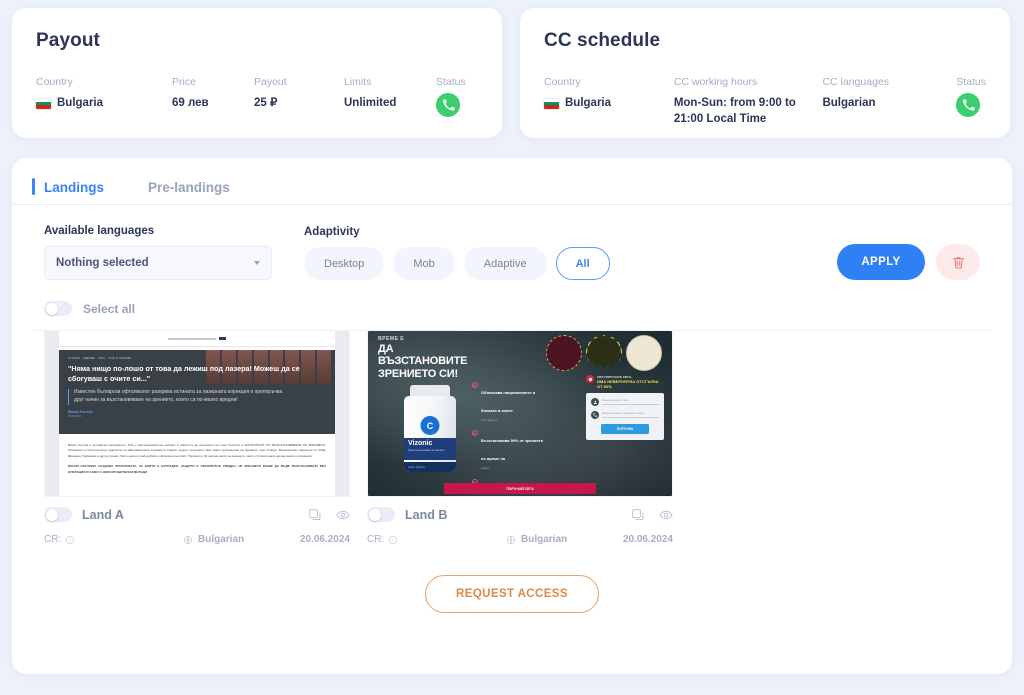  Describe the element at coordinates (426, 450) in the screenshot. I see `product-subtitle: Хранителна добавка за зрението` at that location.